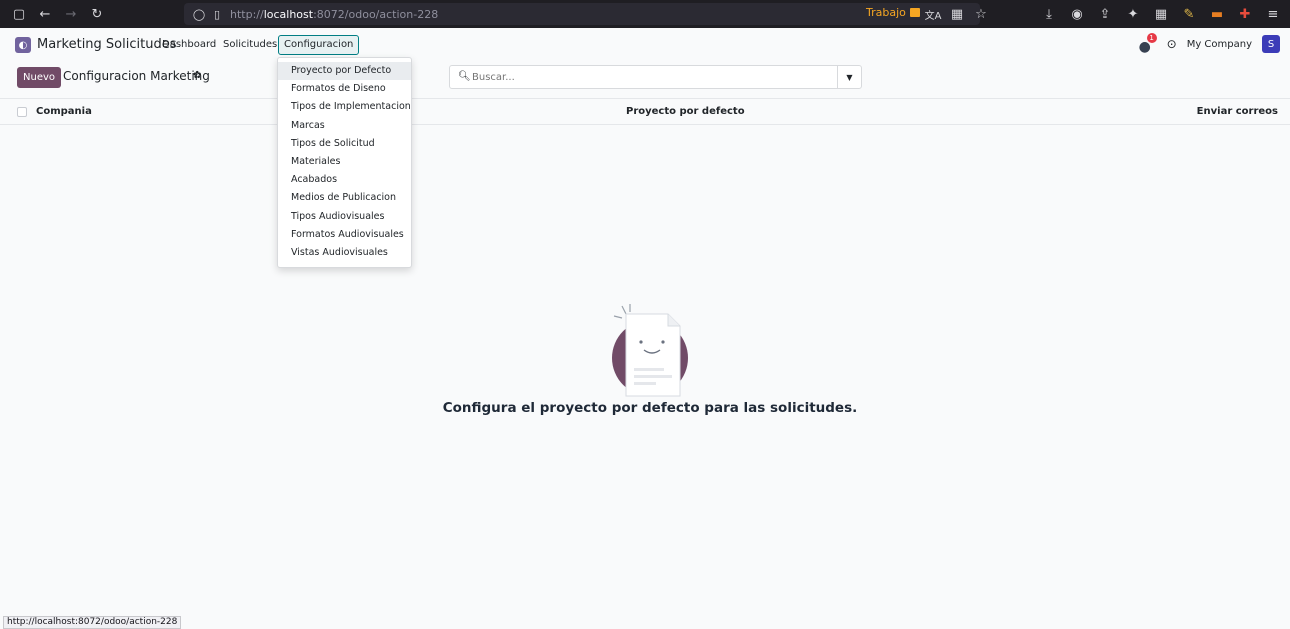  What do you see at coordinates (319, 45) in the screenshot?
I see `menu-configuracion: Configuracion` at bounding box center [319, 45].